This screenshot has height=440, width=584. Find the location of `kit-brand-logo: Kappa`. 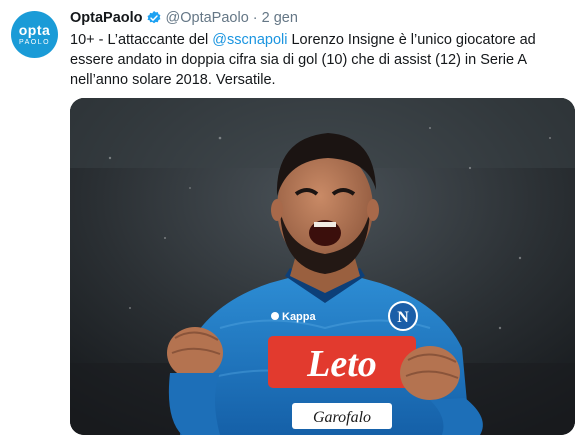

kit-brand-logo: Kappa is located at coordinates (299, 317).